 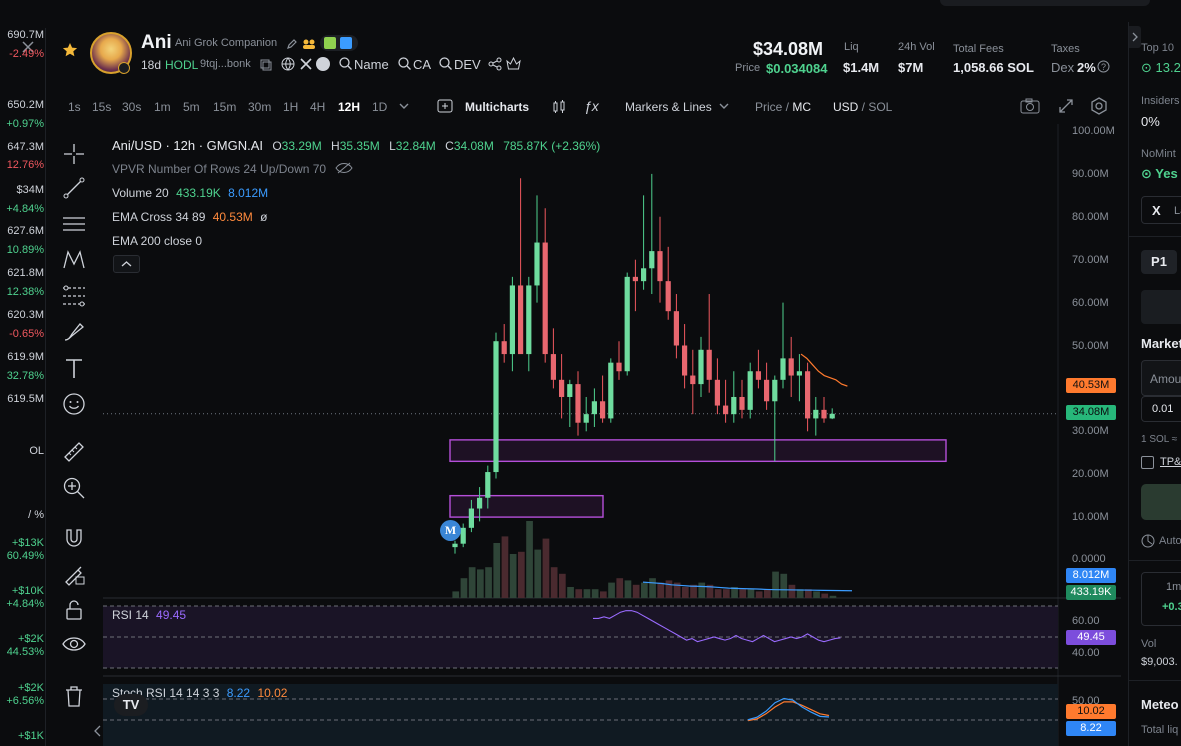 I want to click on y-tick-label: 30.00M, so click(x=1090, y=431).